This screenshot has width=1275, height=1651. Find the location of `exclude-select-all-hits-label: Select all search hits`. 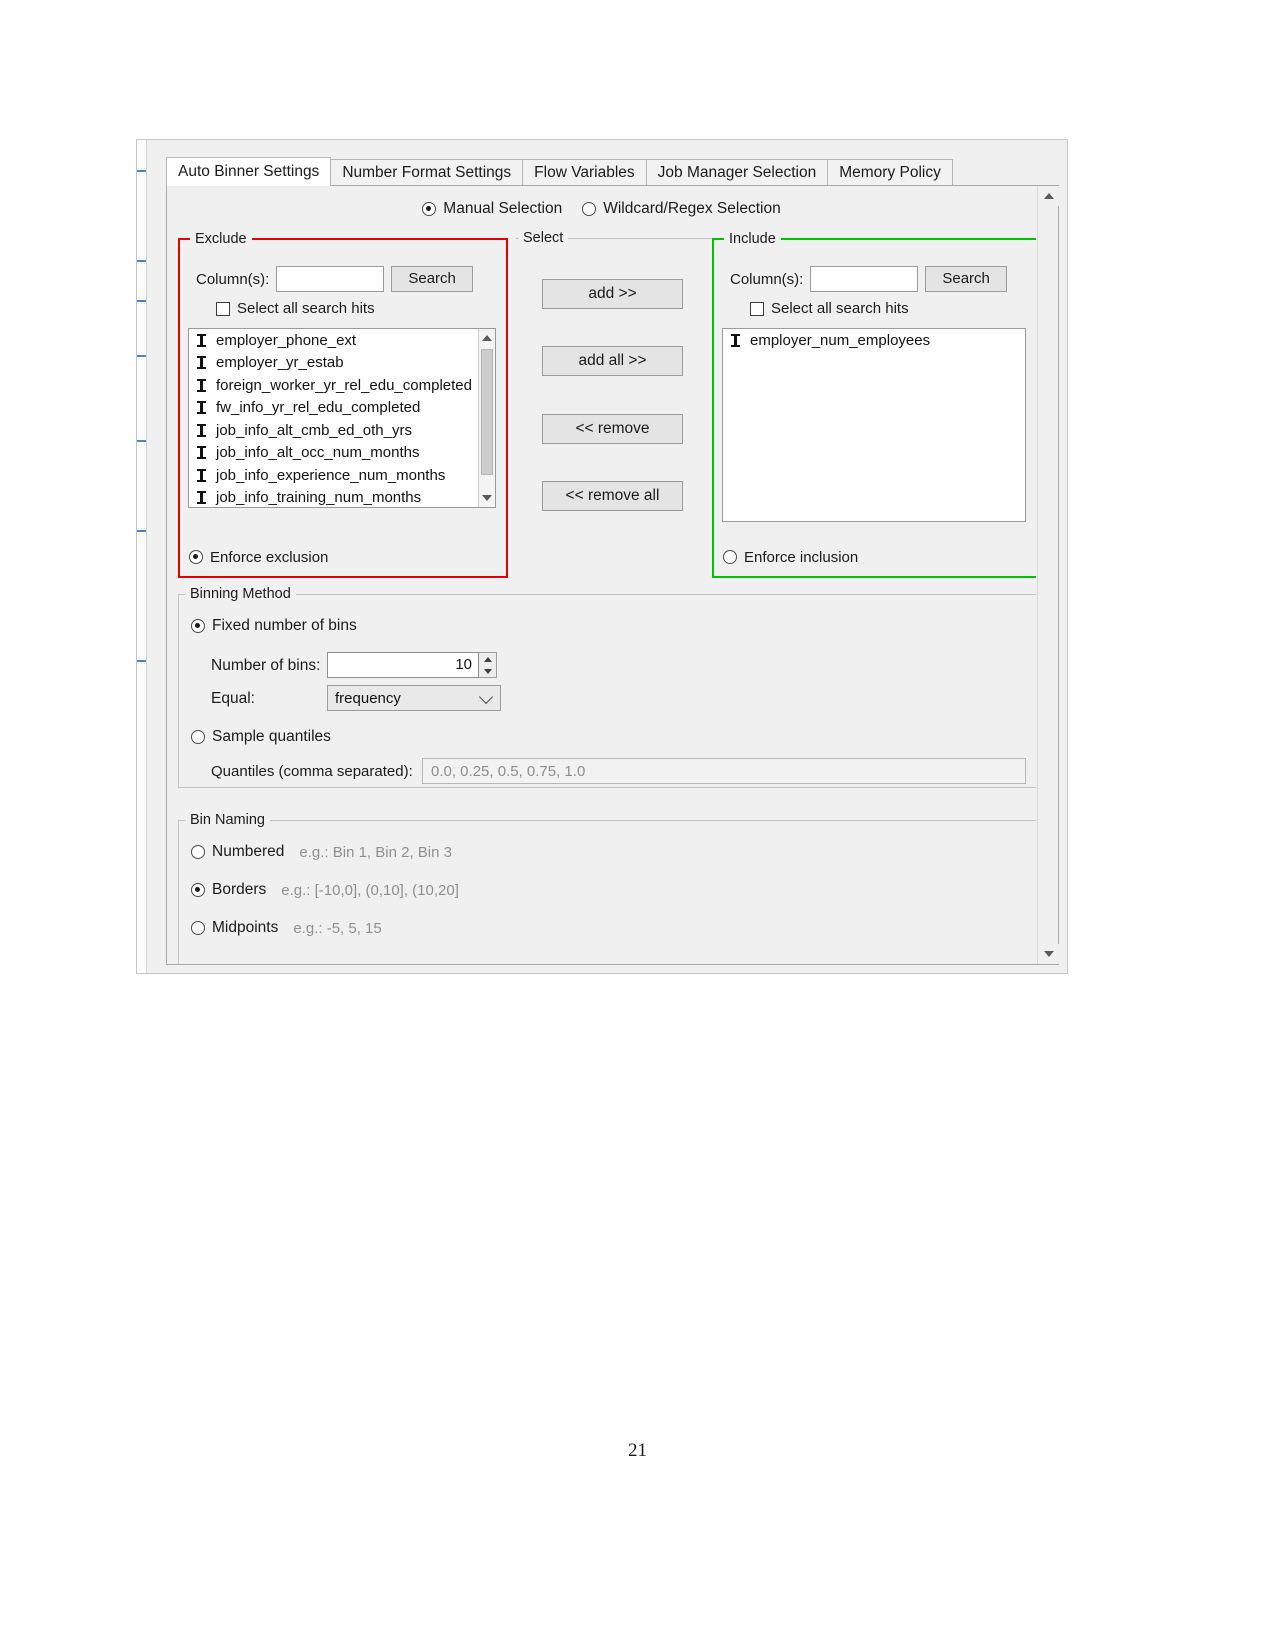

exclude-select-all-hits-label: Select all search hits is located at coordinates (306, 308).